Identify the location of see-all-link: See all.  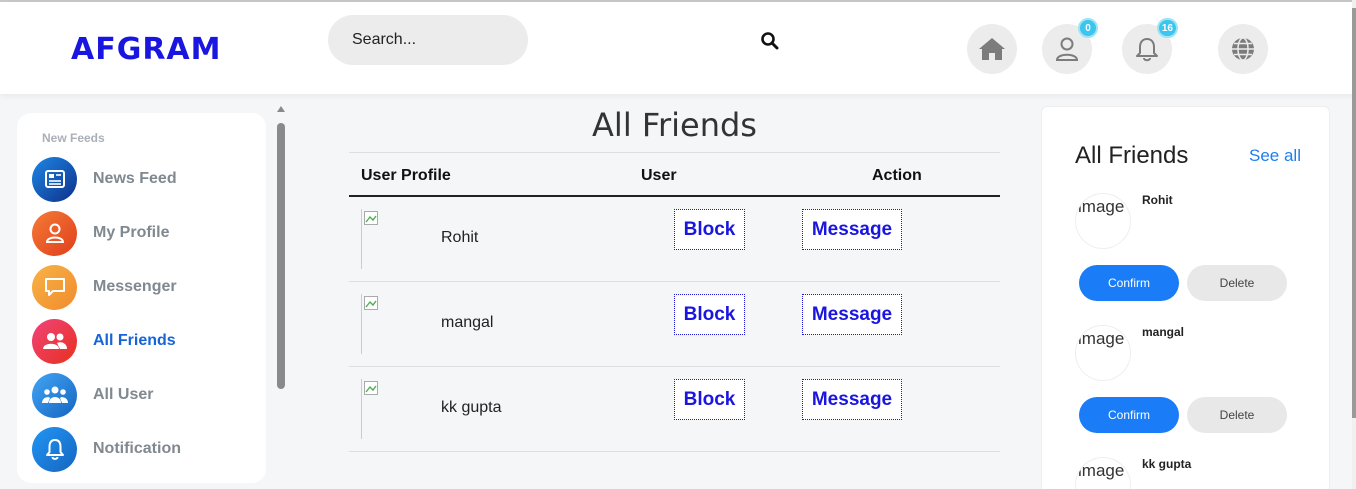
(1275, 156).